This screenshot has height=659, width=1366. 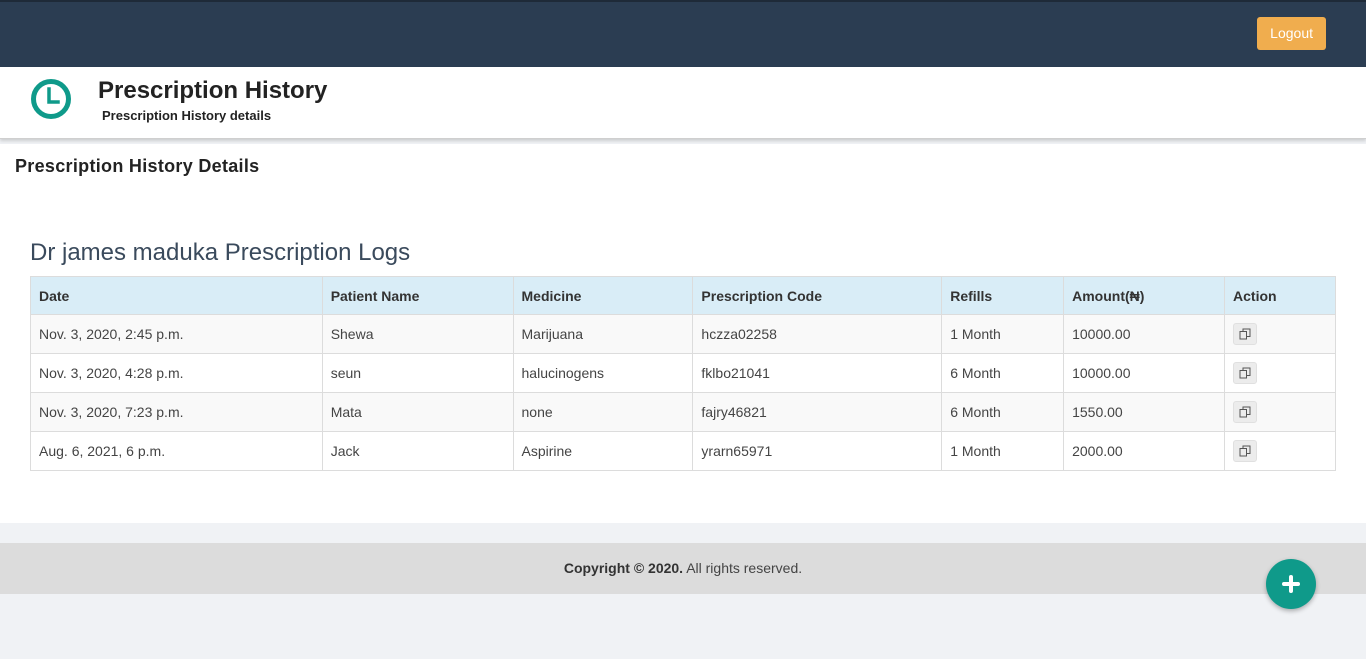 I want to click on copyright-text: Copyright © 2020., so click(x=623, y=568).